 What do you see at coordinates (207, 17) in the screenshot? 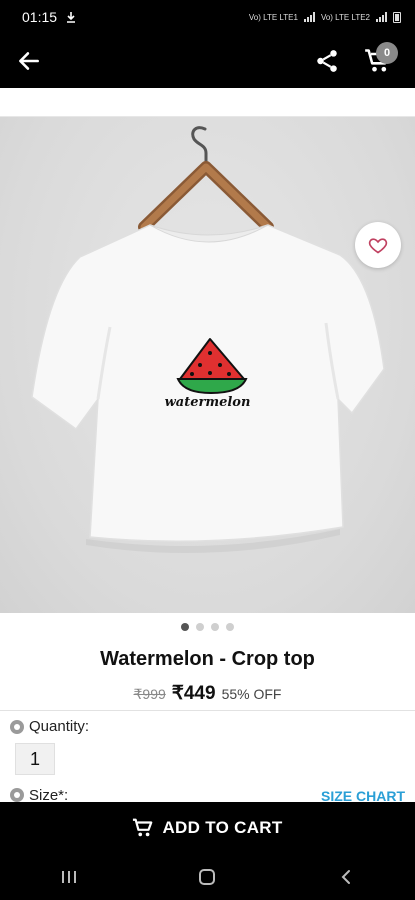
I see `status-bar: 01:15 Vo) LTE LTE1 Vo) LTE LTE2` at bounding box center [207, 17].